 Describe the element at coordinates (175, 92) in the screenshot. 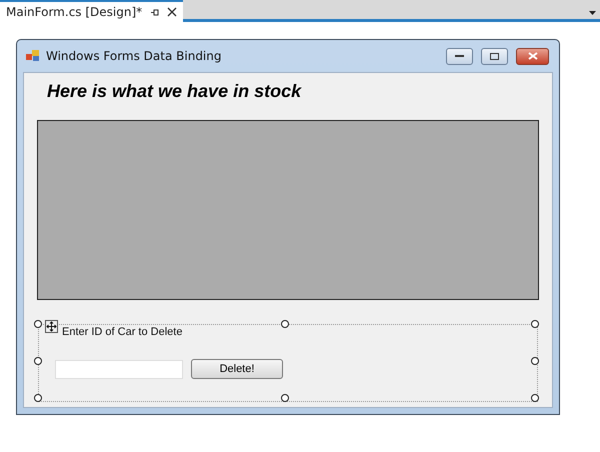

I see `heading-label: Here is what we have in stock` at that location.